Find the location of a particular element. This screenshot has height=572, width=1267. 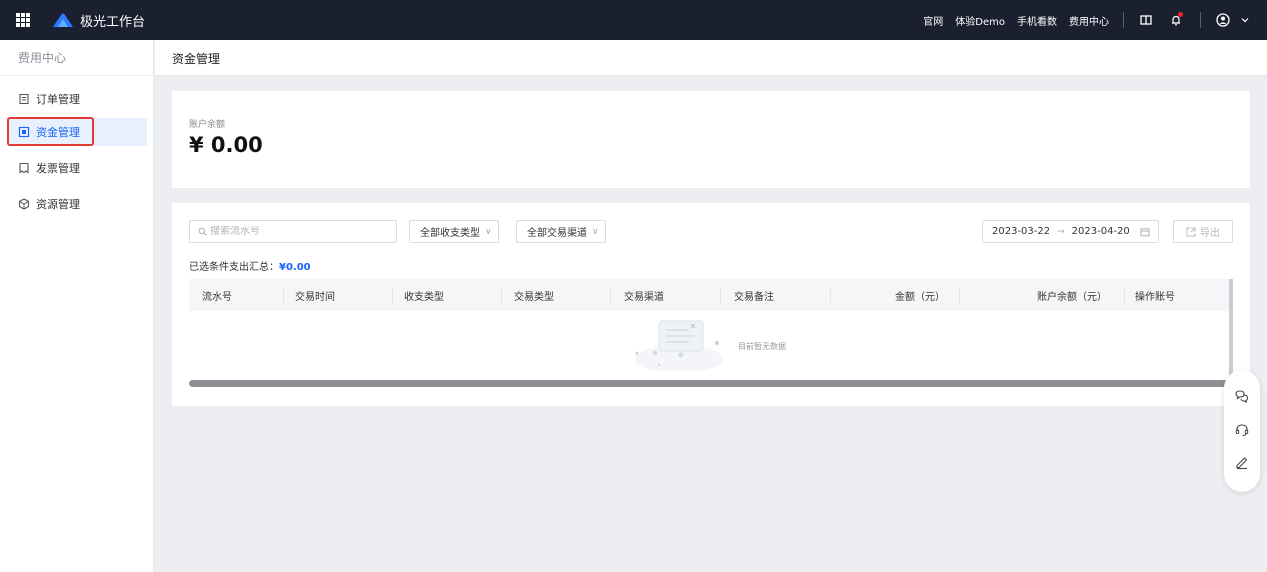

app-grid-icon is located at coordinates (23, 20).